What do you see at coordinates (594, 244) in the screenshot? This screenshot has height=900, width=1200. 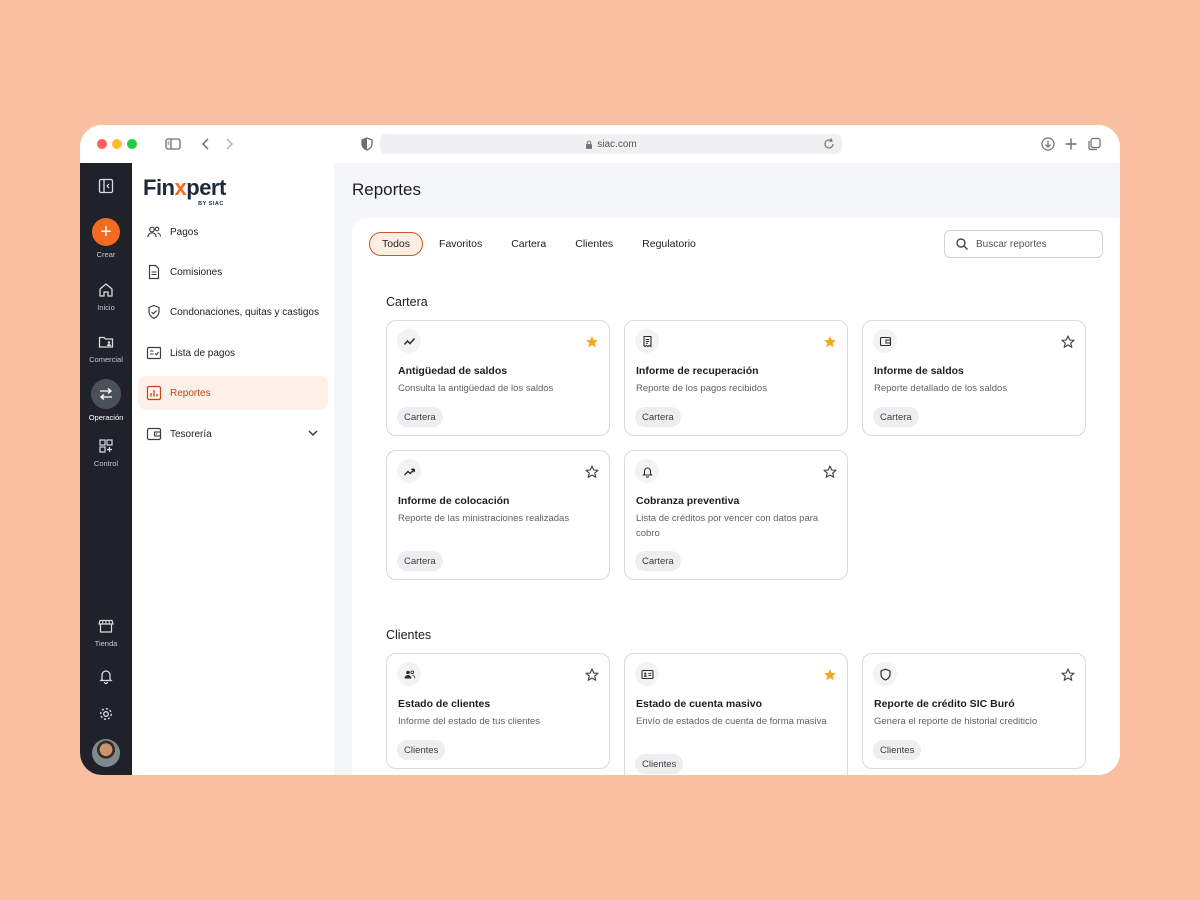 I see `tab-clientes: Clientes` at bounding box center [594, 244].